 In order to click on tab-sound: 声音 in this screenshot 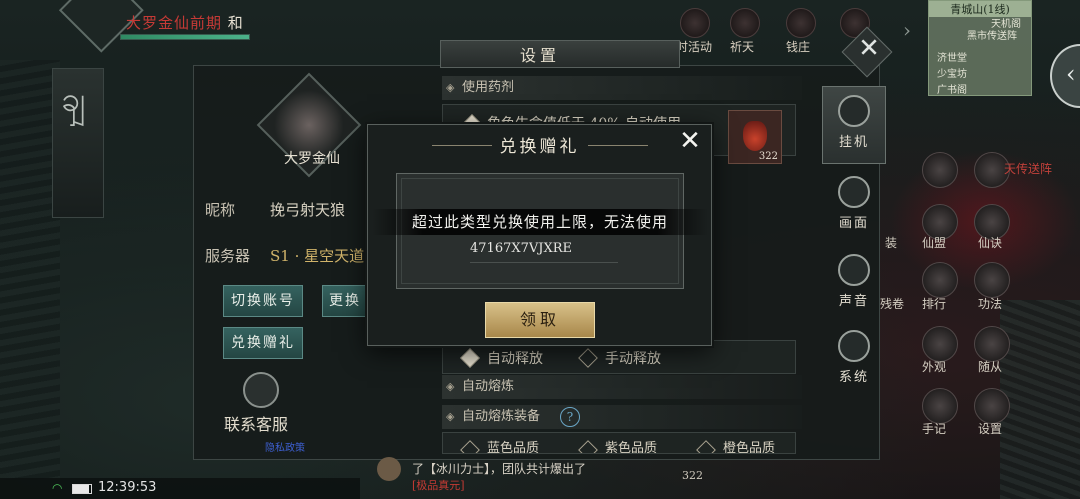, I will do `click(854, 285)`.